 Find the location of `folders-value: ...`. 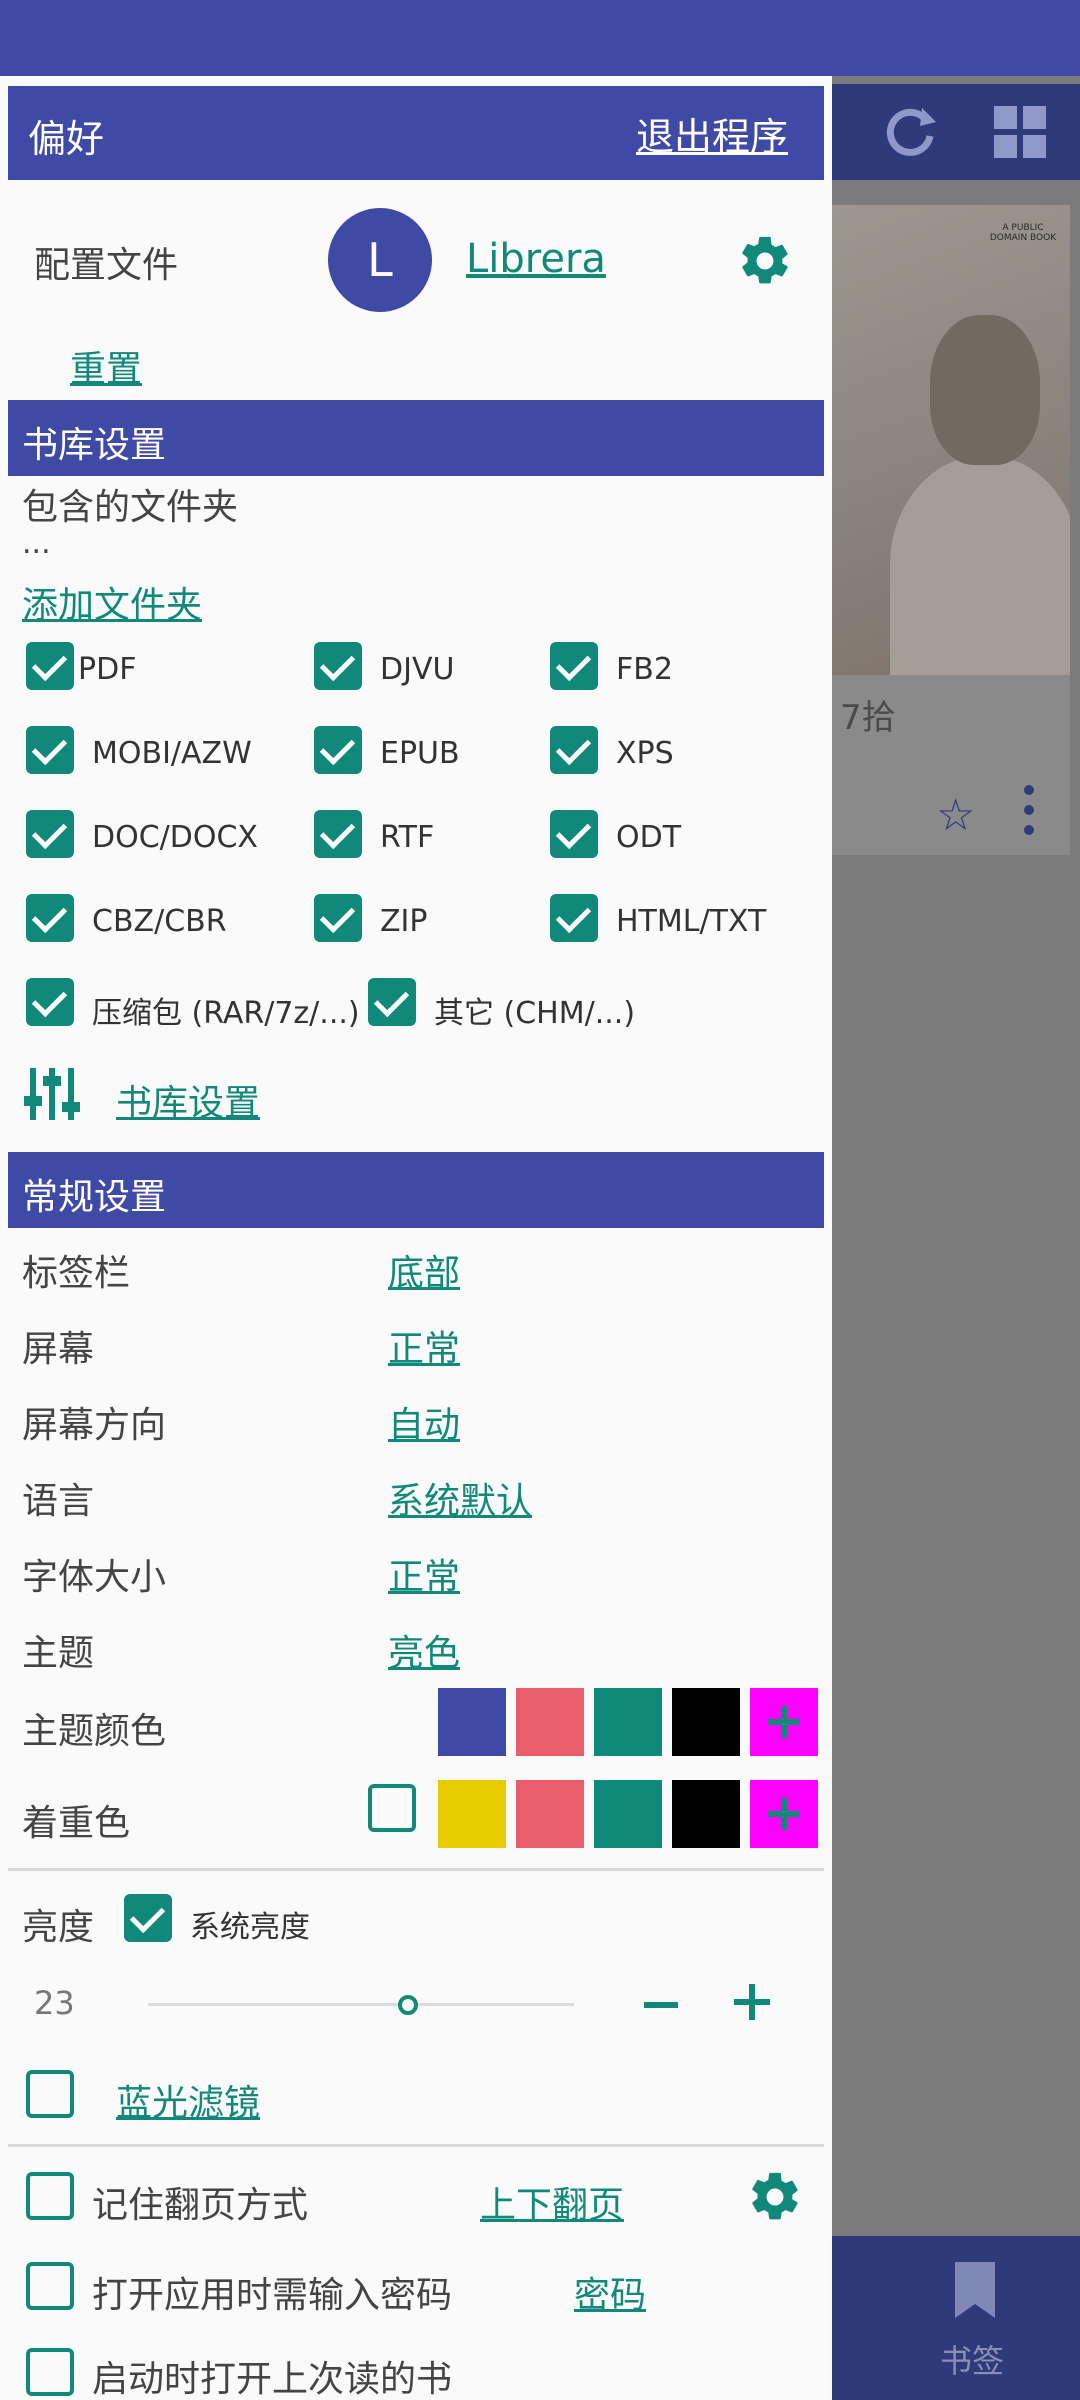

folders-value: ... is located at coordinates (36, 543).